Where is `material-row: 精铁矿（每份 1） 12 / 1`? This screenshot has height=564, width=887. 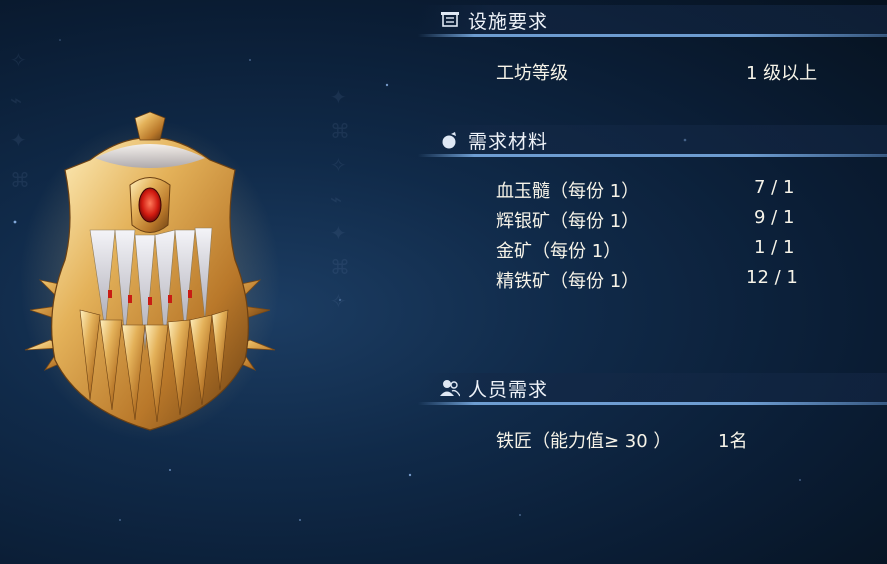 material-row: 精铁矿（每份 1） 12 / 1 is located at coordinates (686, 279).